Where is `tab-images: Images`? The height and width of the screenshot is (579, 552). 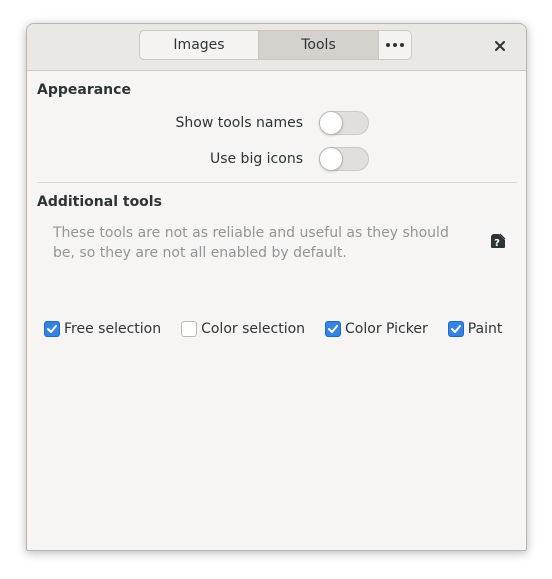
tab-images: Images is located at coordinates (199, 45).